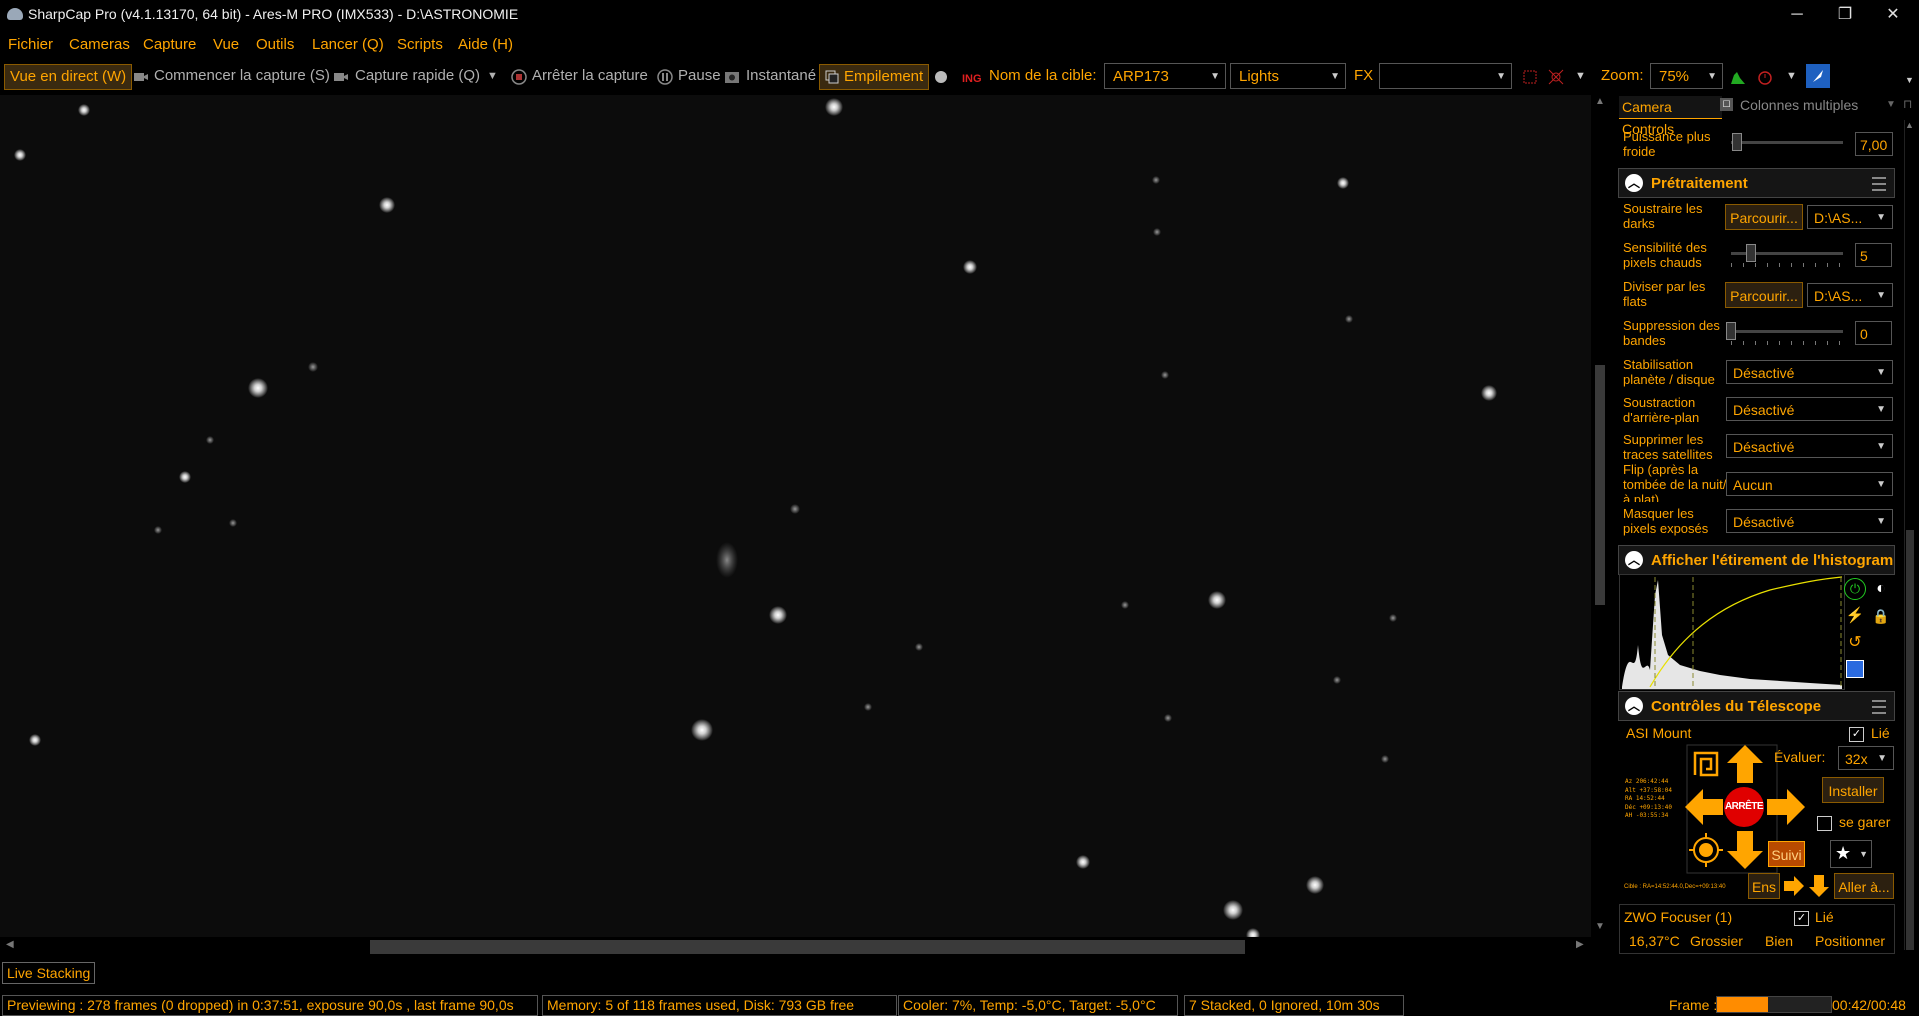 The height and width of the screenshot is (1016, 1919). Describe the element at coordinates (1909, 80) in the screenshot. I see `toolbar-overflow-icon: ▼` at that location.